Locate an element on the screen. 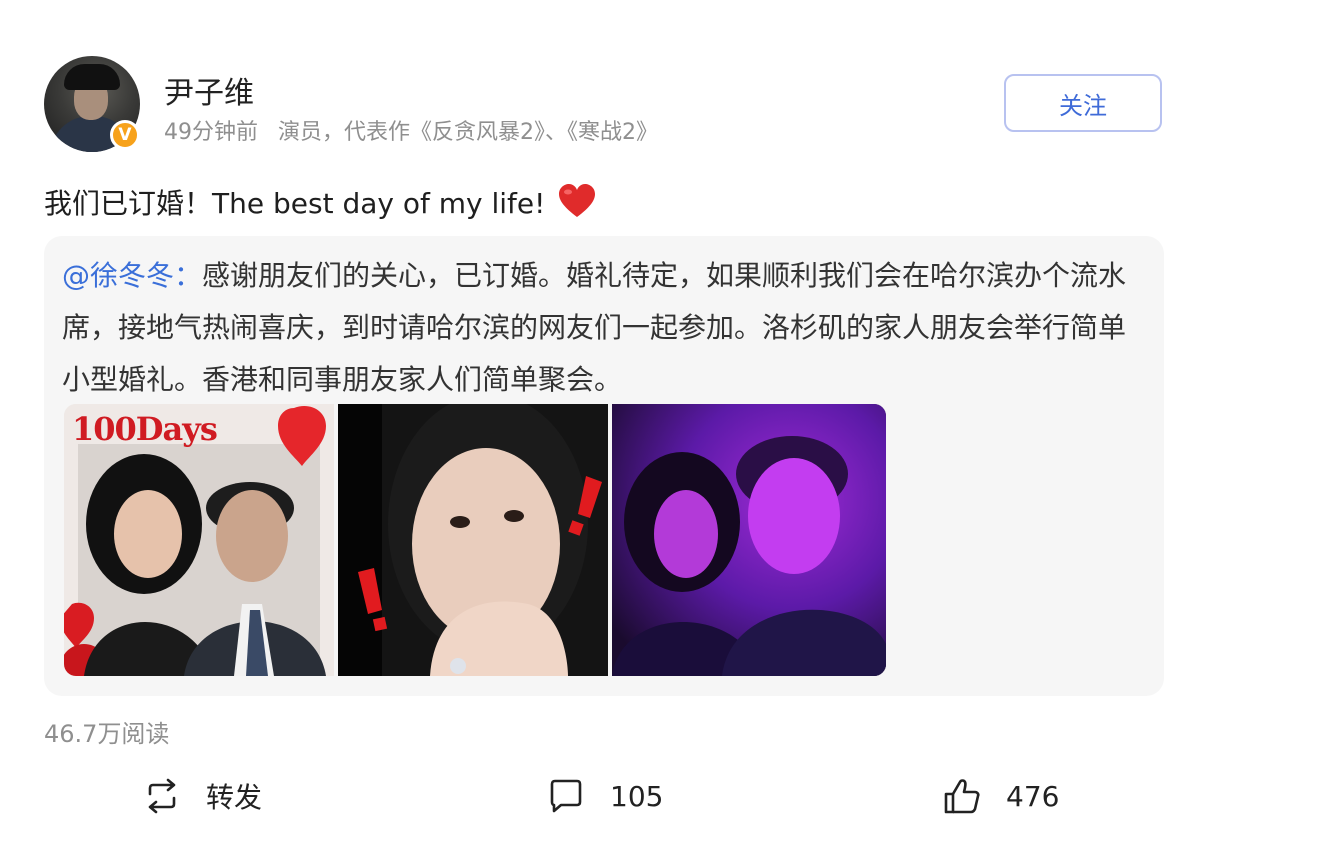 This screenshot has height=846, width=1318. repost-icon is located at coordinates (162, 796).